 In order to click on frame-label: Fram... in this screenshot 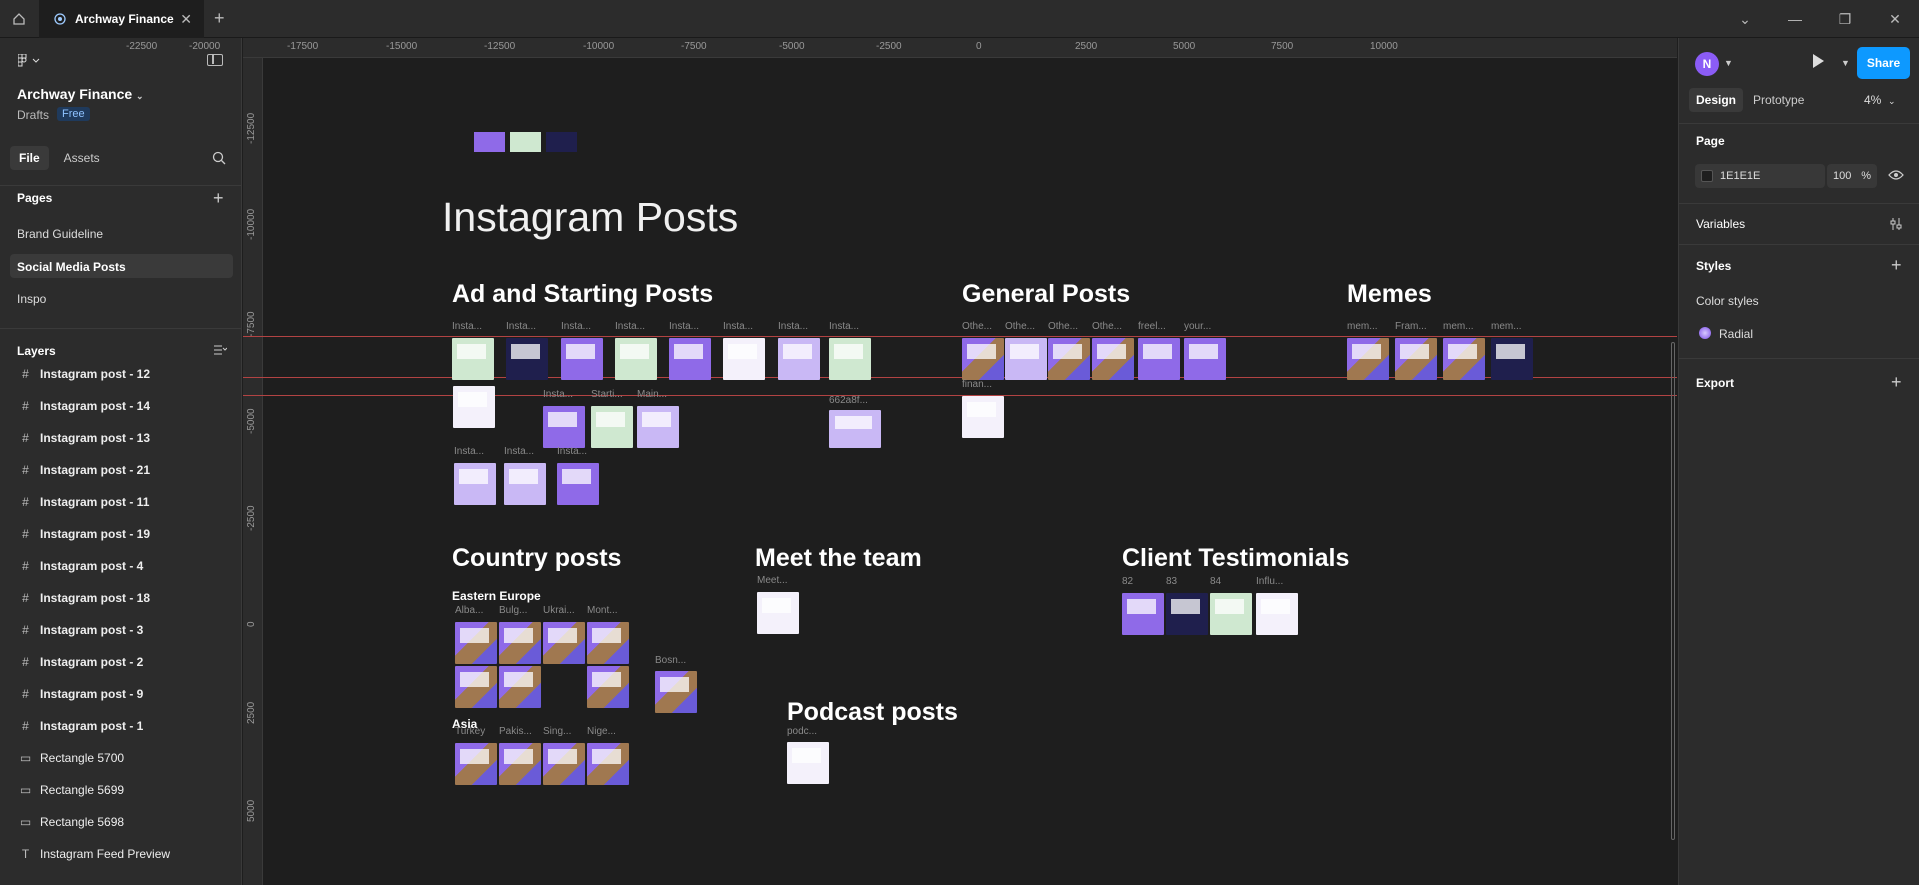, I will do `click(1411, 326)`.